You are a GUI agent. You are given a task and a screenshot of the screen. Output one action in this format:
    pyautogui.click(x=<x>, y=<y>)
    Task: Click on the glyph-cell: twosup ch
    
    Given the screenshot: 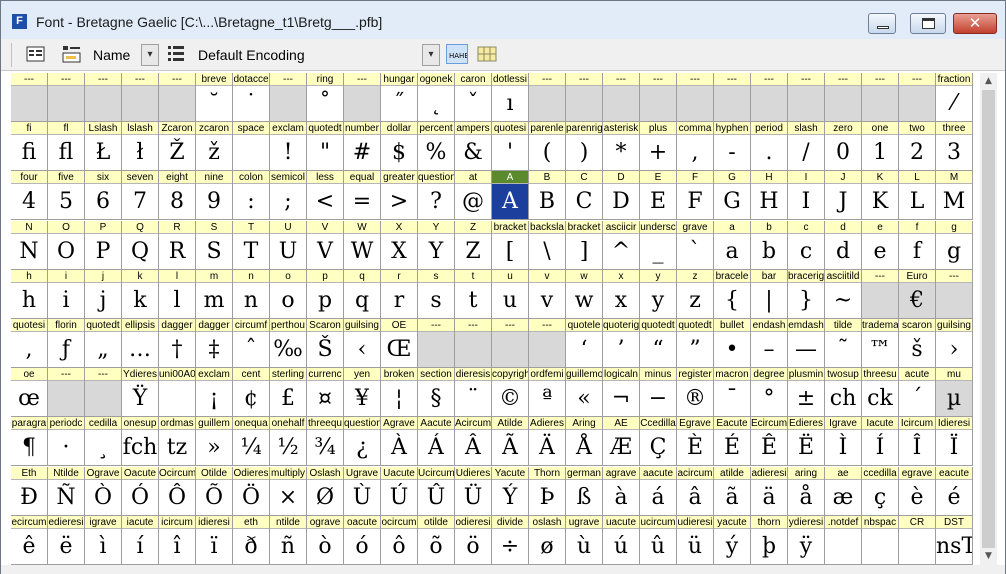 What is the action you would take?
    pyautogui.click(x=843, y=392)
    